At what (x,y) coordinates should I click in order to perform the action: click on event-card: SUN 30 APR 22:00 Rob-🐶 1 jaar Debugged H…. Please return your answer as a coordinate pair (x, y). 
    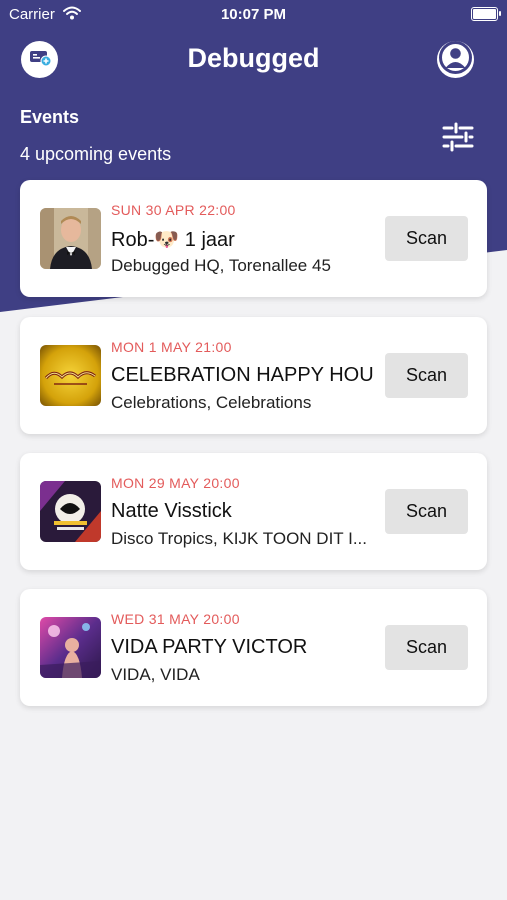
    Looking at the image, I should click on (253, 238).